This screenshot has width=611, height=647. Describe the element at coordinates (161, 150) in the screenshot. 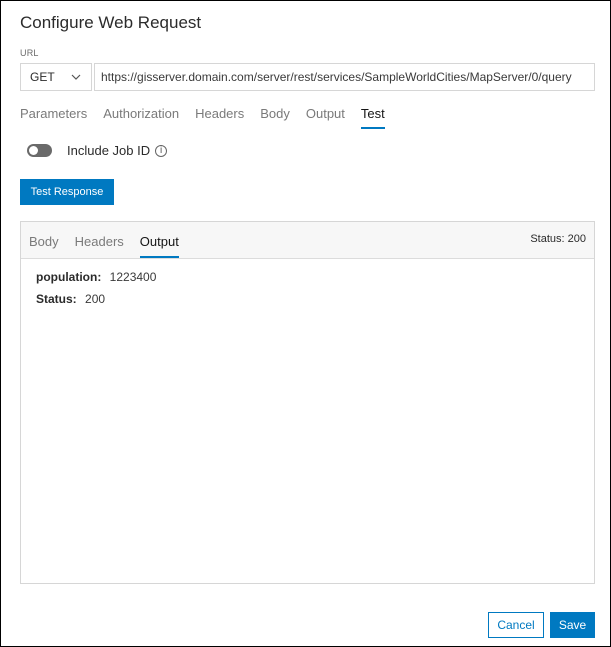

I see `info-icon: i` at that location.